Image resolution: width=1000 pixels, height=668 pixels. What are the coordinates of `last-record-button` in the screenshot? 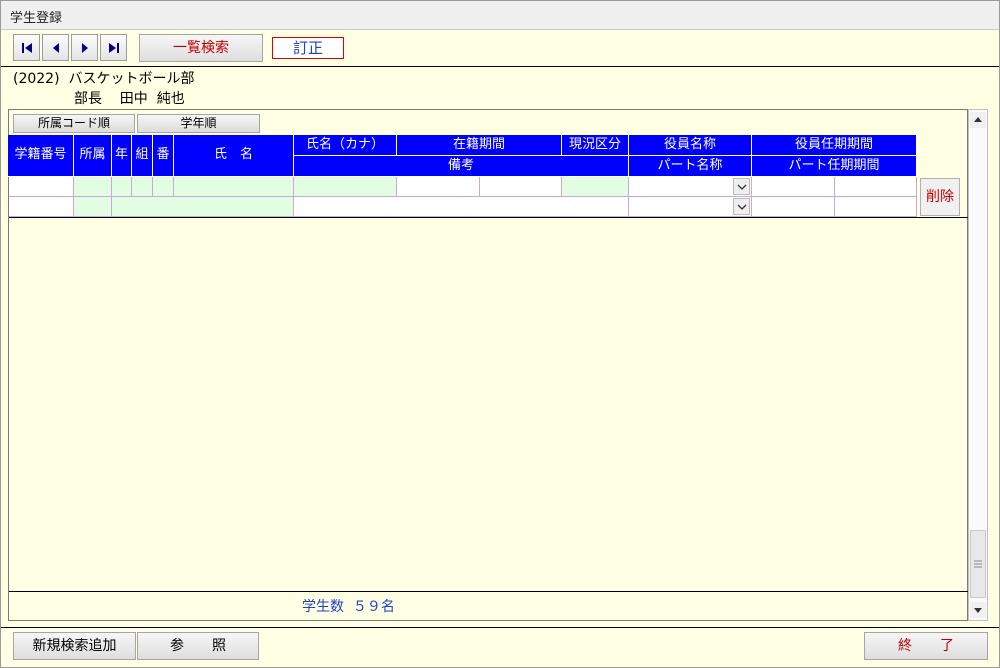 It's located at (113, 47).